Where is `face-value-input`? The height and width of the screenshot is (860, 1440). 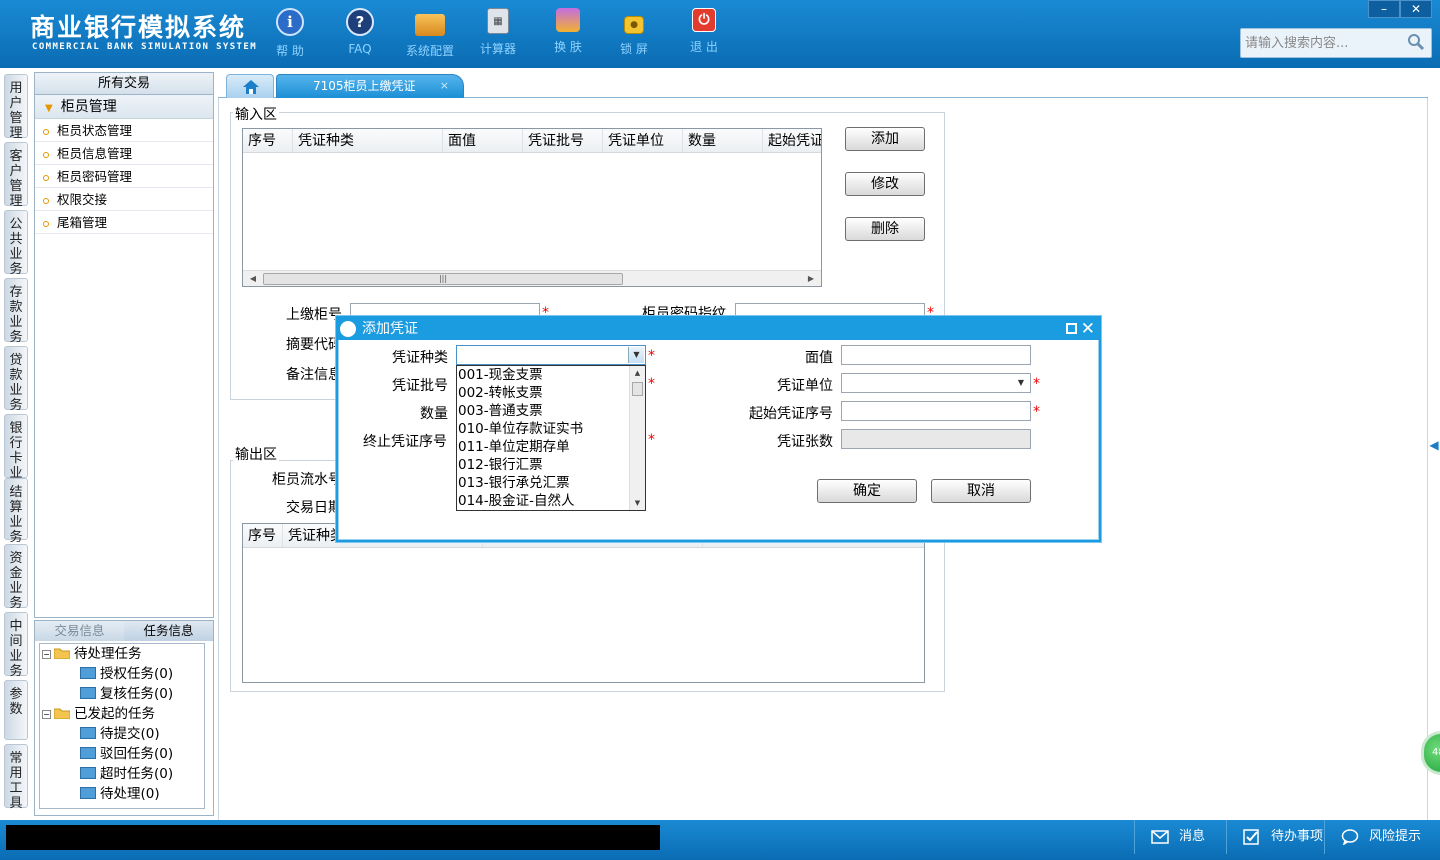 face-value-input is located at coordinates (936, 355).